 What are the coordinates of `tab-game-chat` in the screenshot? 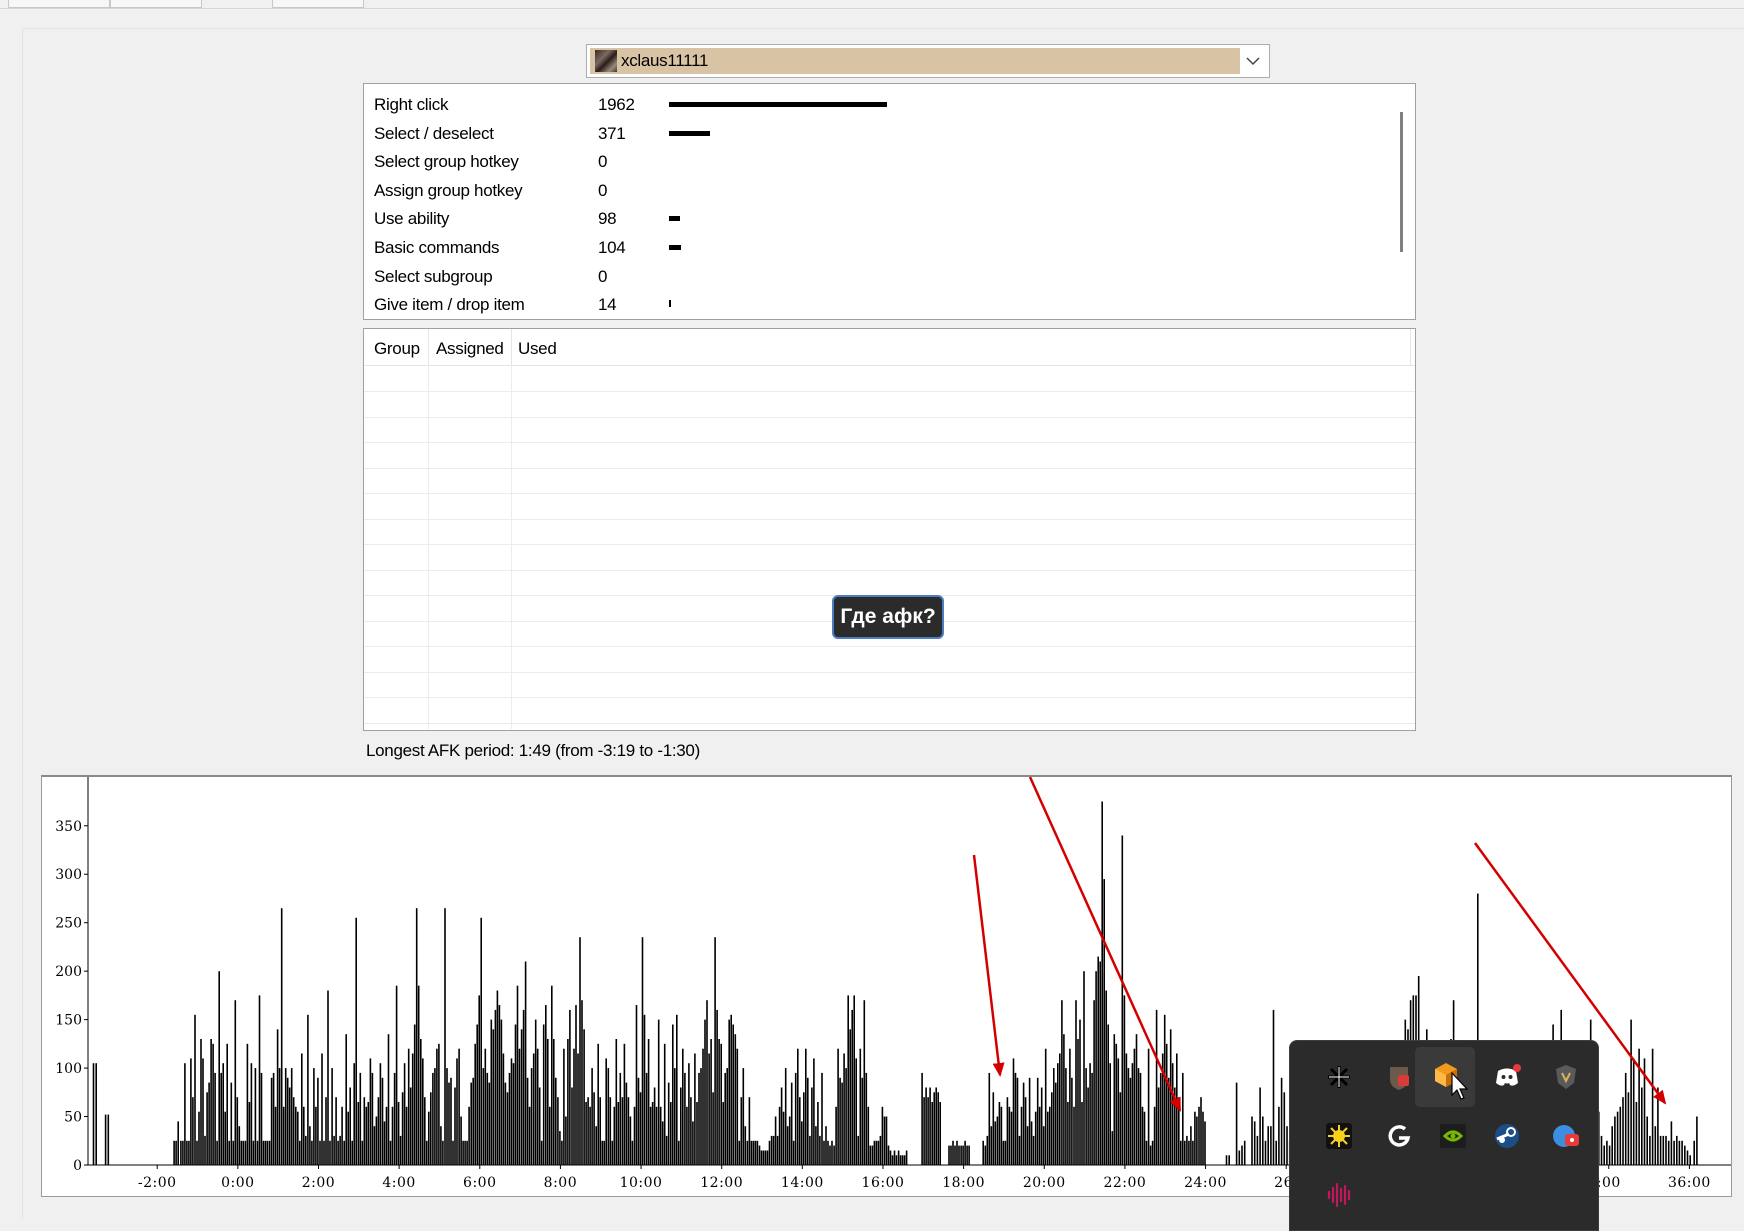 It's located at (156, 4).